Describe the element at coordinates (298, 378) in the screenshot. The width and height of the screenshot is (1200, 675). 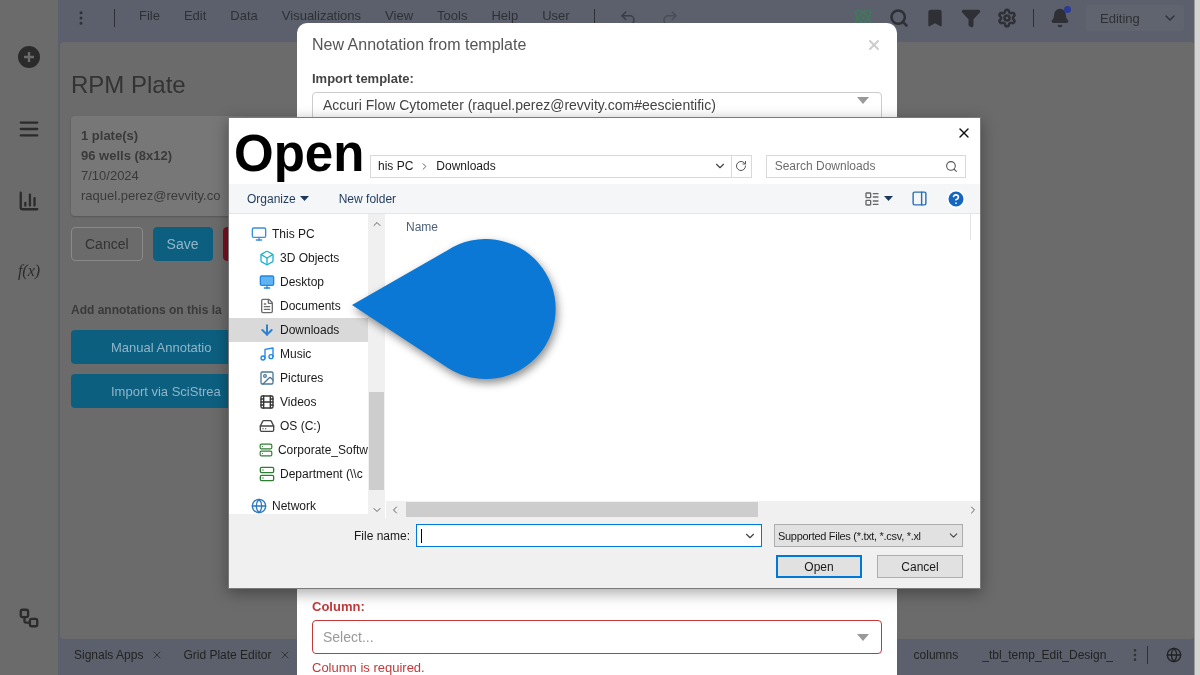
I see `nav-item: Pictures` at that location.